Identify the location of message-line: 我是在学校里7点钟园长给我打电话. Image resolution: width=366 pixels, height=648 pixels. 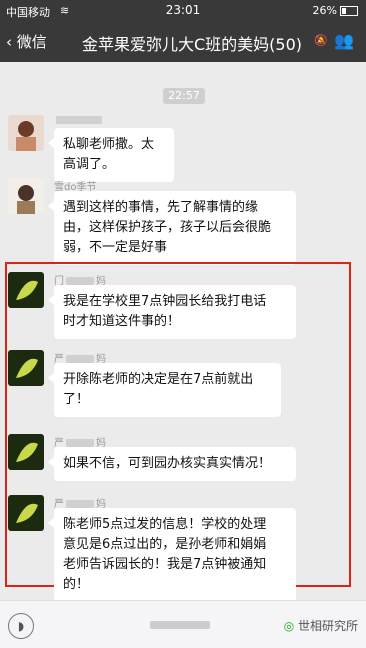
(165, 301).